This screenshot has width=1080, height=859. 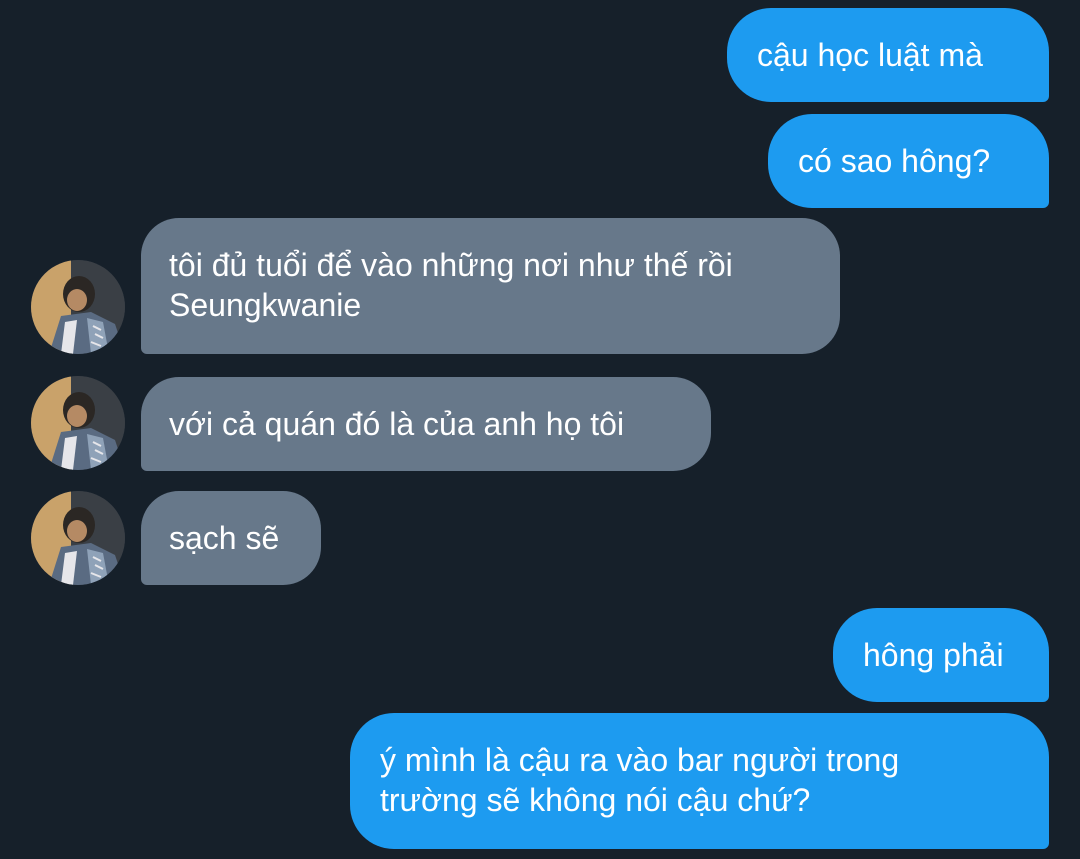 I want to click on message-bubble-outgoing: có sao hông?, so click(x=908, y=161).